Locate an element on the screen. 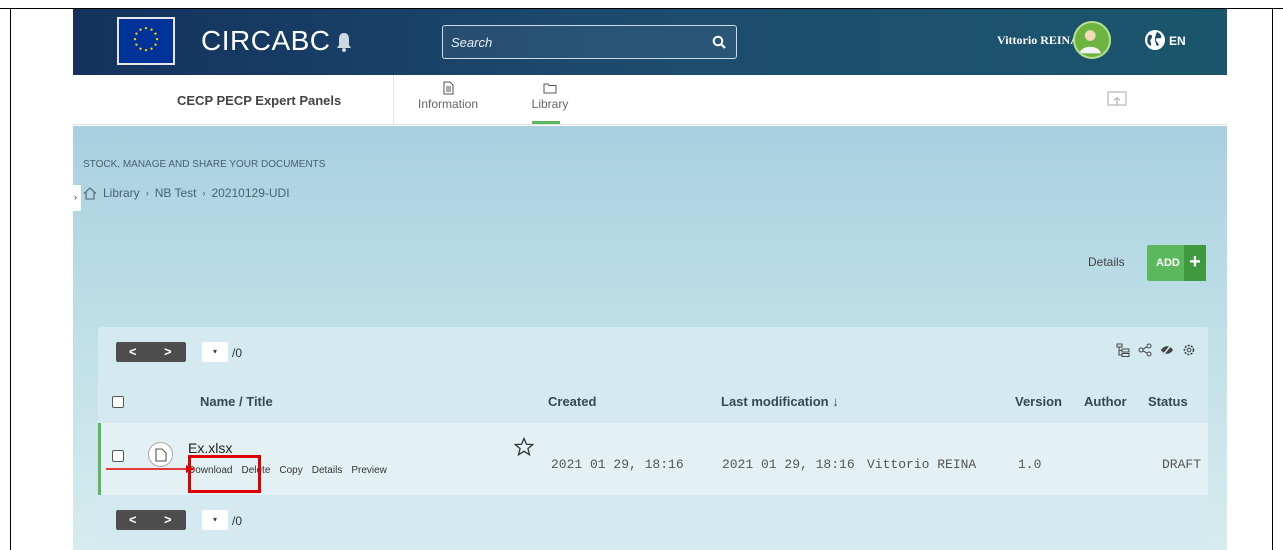  breadcrumb: Library › NB Test › 20210129-UDI is located at coordinates (186, 193).